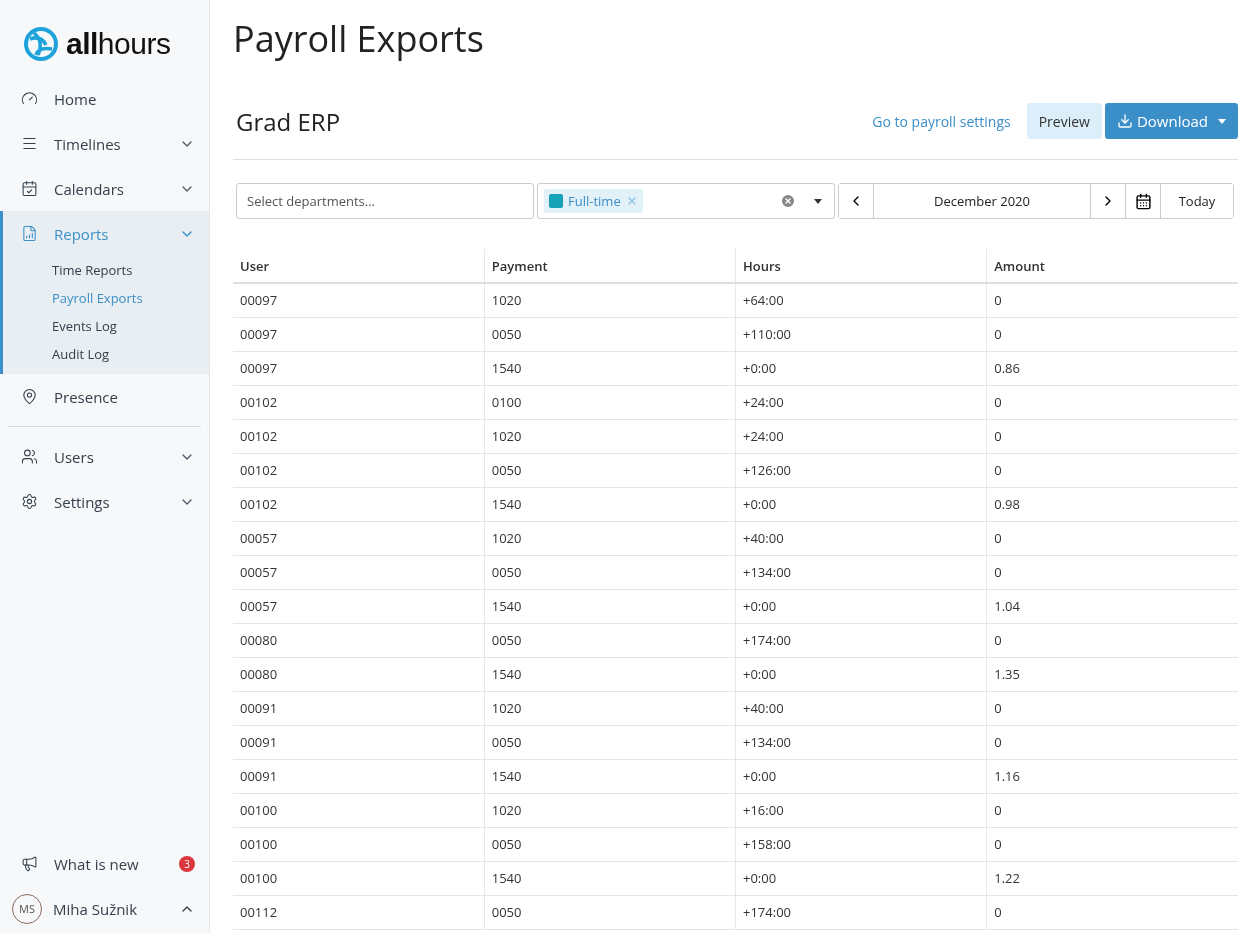 The height and width of the screenshot is (933, 1248). What do you see at coordinates (106, 188) in the screenshot?
I see `sidebar-item: Calendars` at bounding box center [106, 188].